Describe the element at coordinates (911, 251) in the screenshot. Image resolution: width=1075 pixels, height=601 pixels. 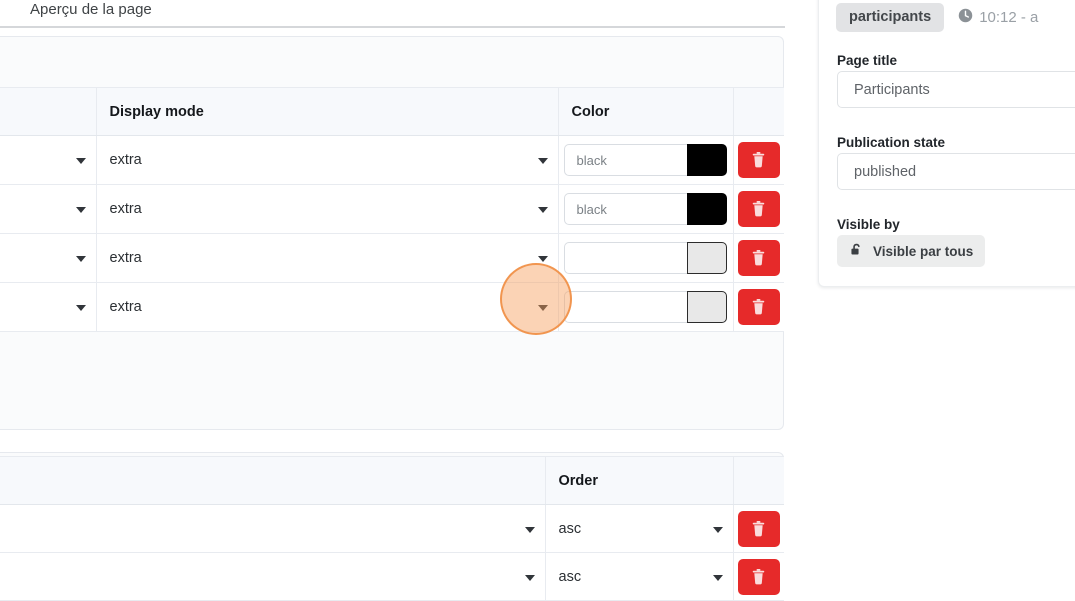
I see `visible-by-badge: Visible par tous` at that location.